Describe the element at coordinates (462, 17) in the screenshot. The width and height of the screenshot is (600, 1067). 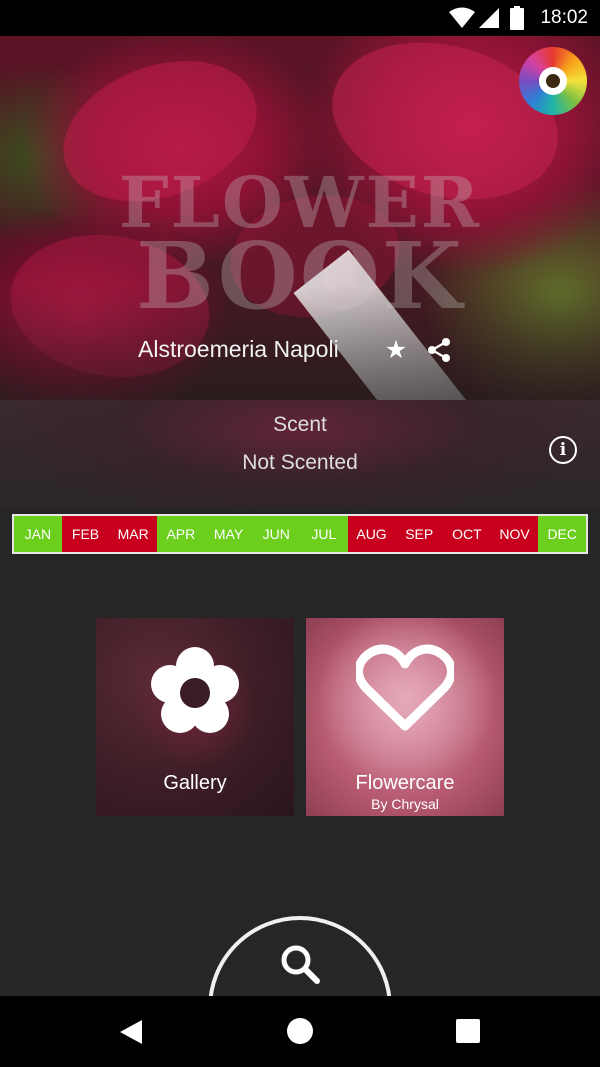
I see `wifi-icon` at that location.